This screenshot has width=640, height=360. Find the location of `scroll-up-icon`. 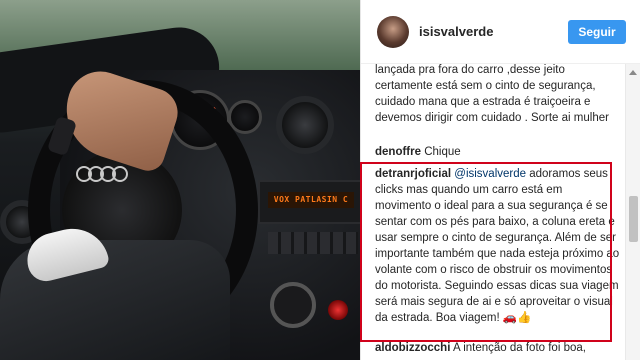

scroll-up-icon is located at coordinates (633, 72).